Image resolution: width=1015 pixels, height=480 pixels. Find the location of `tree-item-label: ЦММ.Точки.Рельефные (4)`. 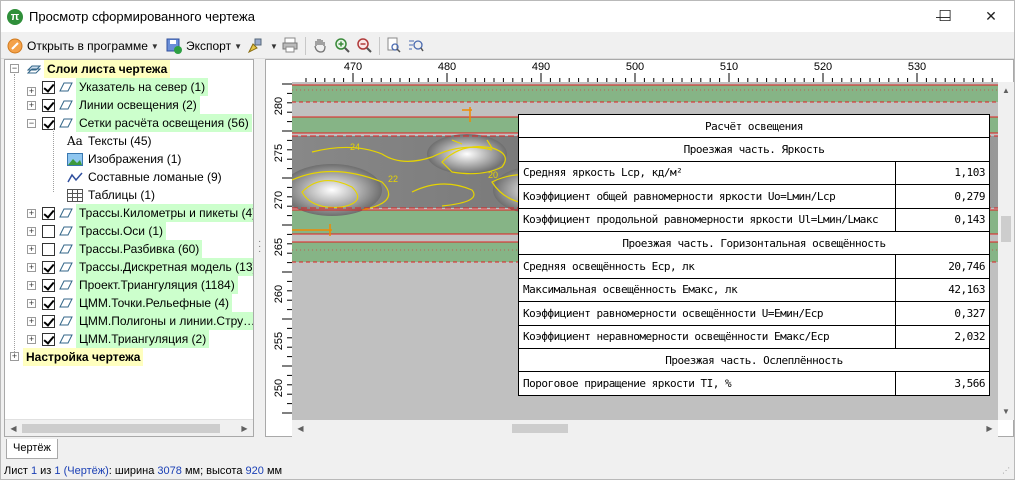

tree-item-label: ЦММ.Точки.Рельефные (4) is located at coordinates (154, 303).